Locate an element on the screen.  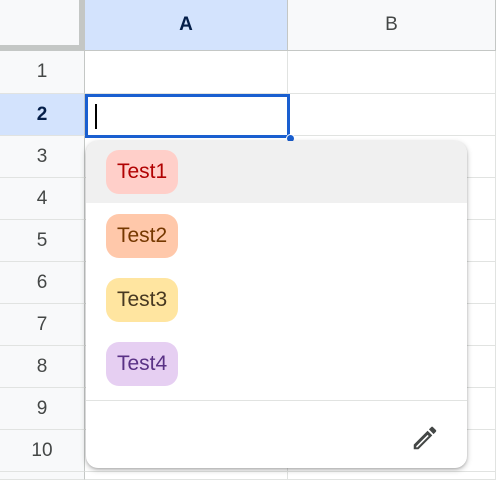
row-header-label: 9 is located at coordinates (42, 408).